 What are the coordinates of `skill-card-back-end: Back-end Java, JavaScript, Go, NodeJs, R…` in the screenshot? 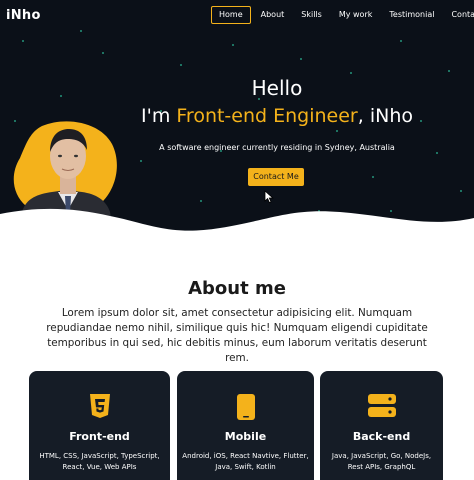 It's located at (381, 425).